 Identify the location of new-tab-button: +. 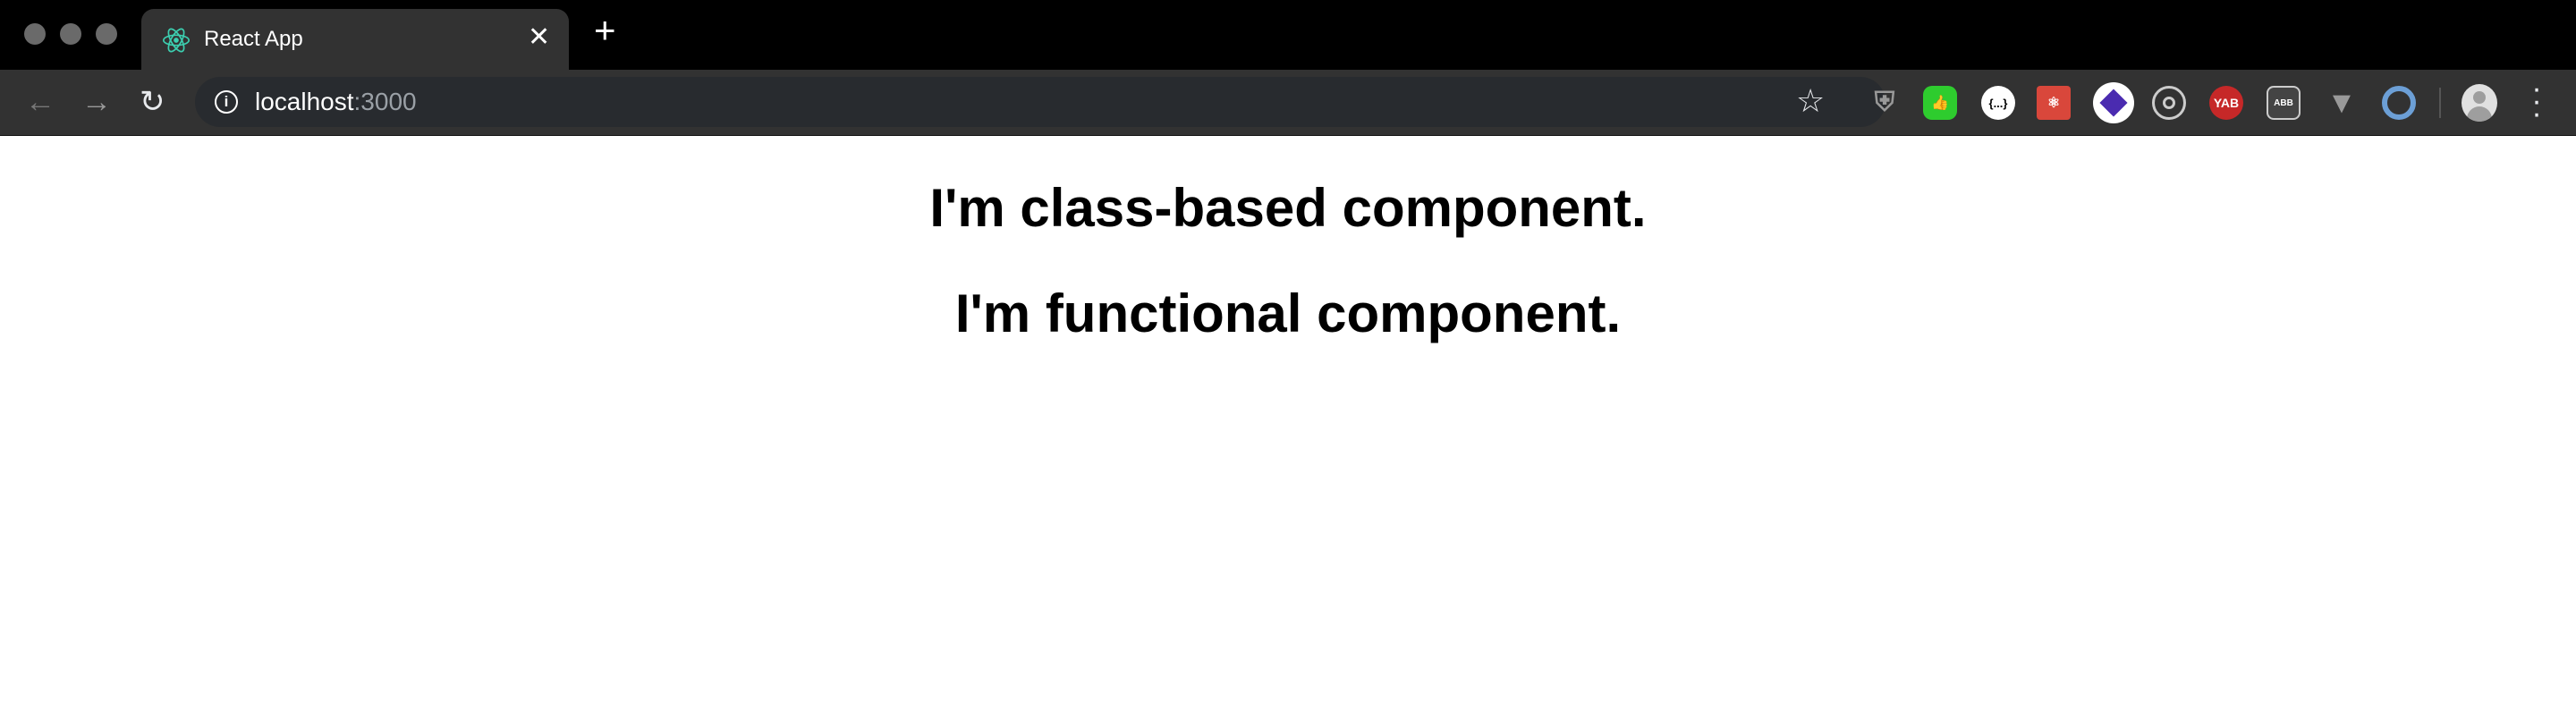
(605, 30).